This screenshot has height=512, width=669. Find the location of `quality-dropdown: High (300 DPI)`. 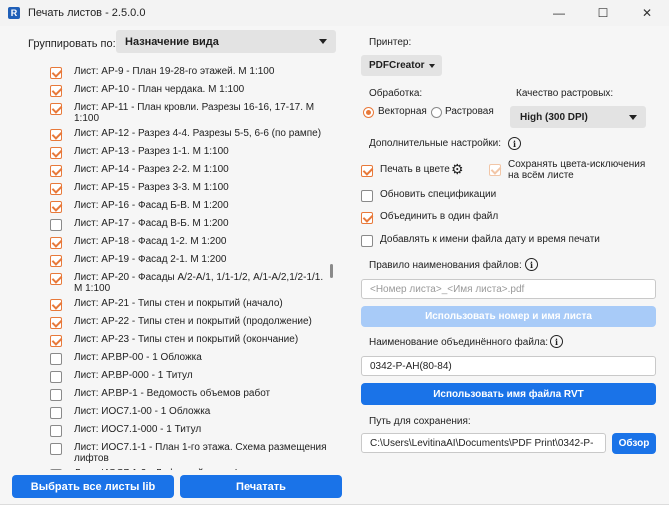

quality-dropdown: High (300 DPI) is located at coordinates (578, 117).